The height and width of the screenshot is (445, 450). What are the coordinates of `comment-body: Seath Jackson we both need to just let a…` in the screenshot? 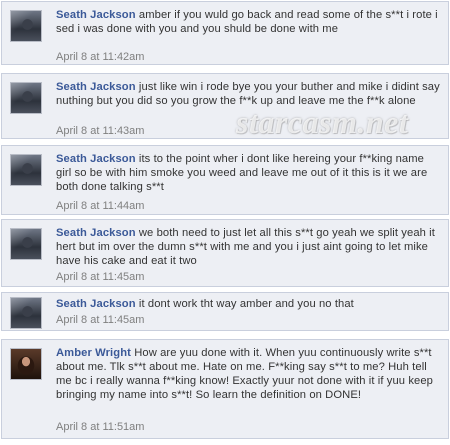 It's located at (248, 247).